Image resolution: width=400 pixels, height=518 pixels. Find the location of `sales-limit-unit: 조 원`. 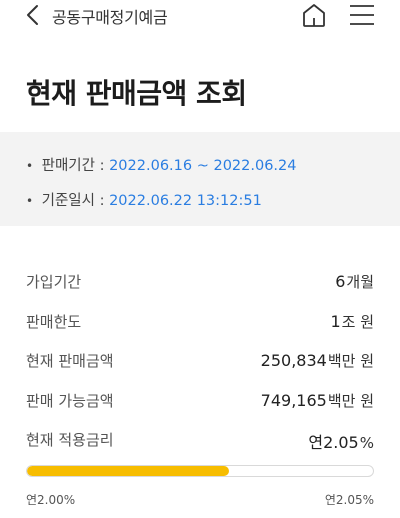

sales-limit-unit: 조 원 is located at coordinates (357, 322).